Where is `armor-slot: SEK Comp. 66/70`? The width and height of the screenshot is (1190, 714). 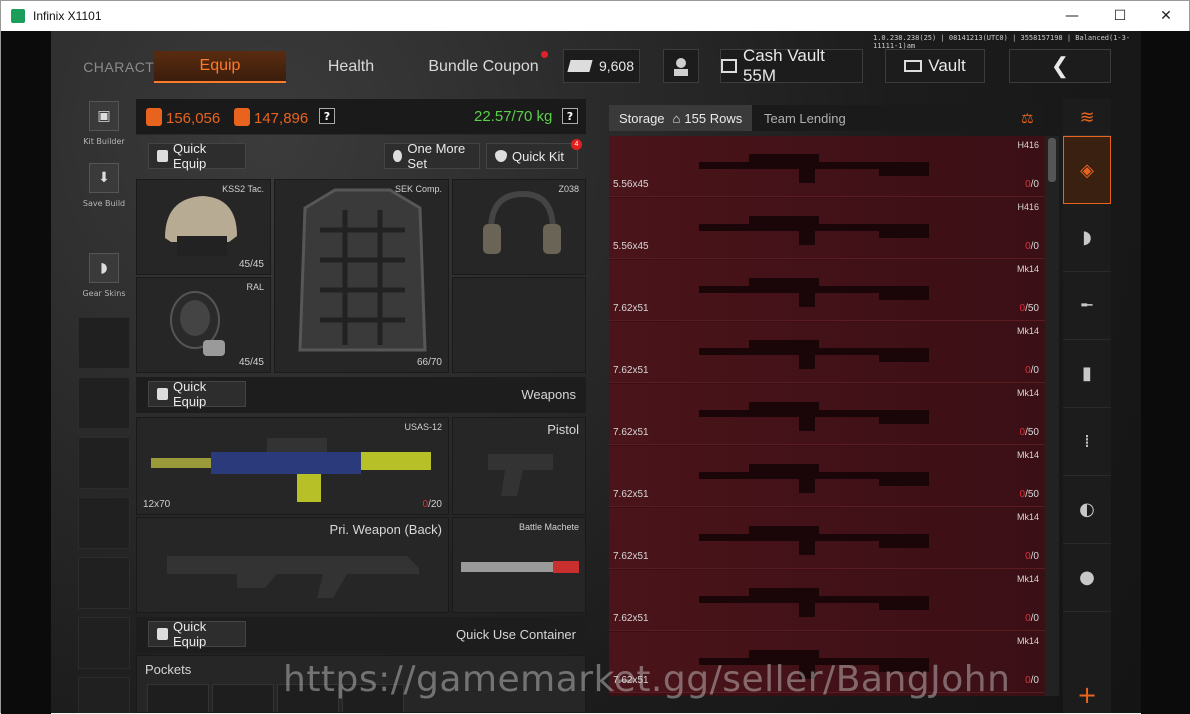 armor-slot: SEK Comp. 66/70 is located at coordinates (361, 276).